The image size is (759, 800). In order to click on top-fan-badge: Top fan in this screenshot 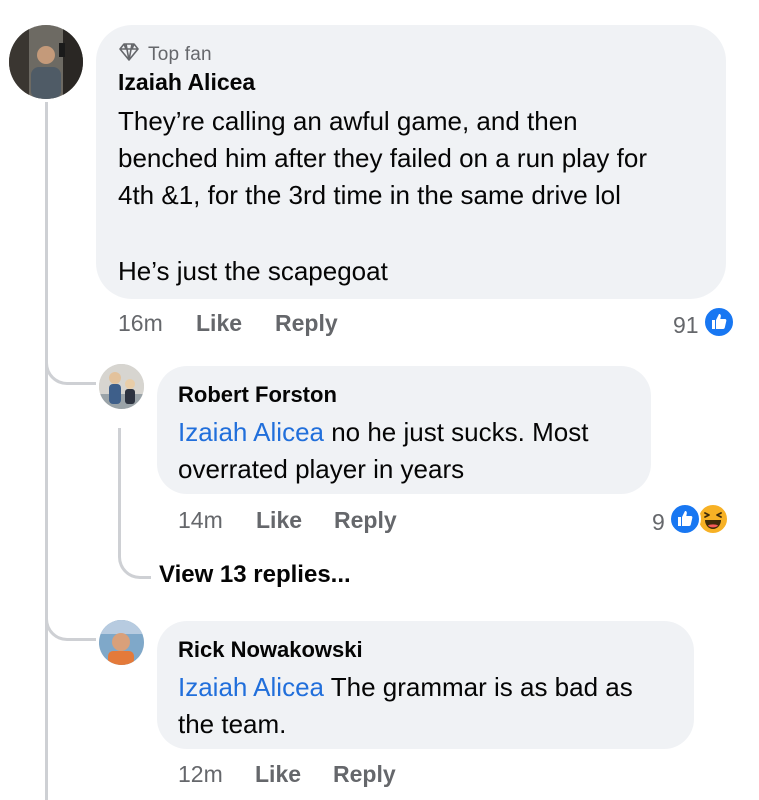, I will do `click(165, 55)`.